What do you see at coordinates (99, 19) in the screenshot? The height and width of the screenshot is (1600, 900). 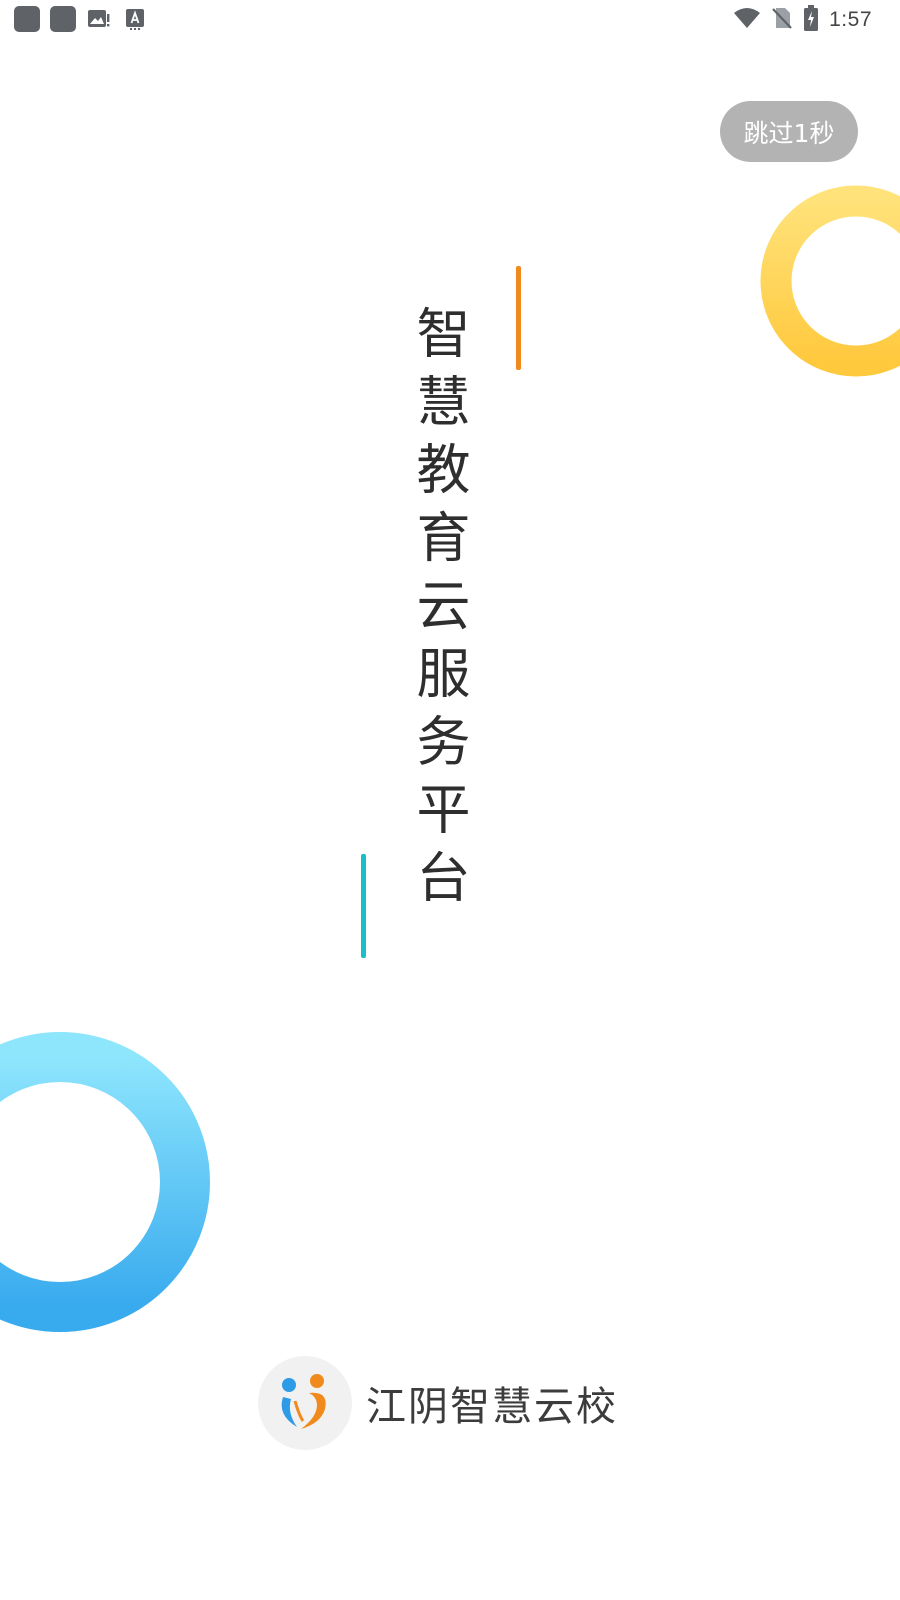 I see `image-alert-icon` at bounding box center [99, 19].